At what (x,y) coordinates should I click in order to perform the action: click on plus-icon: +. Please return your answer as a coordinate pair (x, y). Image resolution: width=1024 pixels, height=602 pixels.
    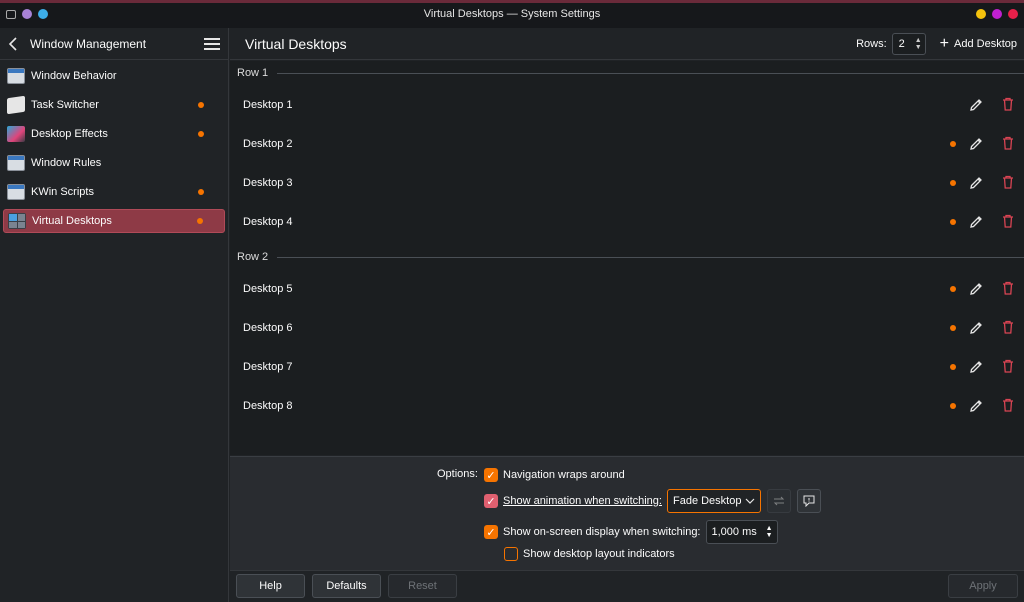
    Looking at the image, I should click on (944, 43).